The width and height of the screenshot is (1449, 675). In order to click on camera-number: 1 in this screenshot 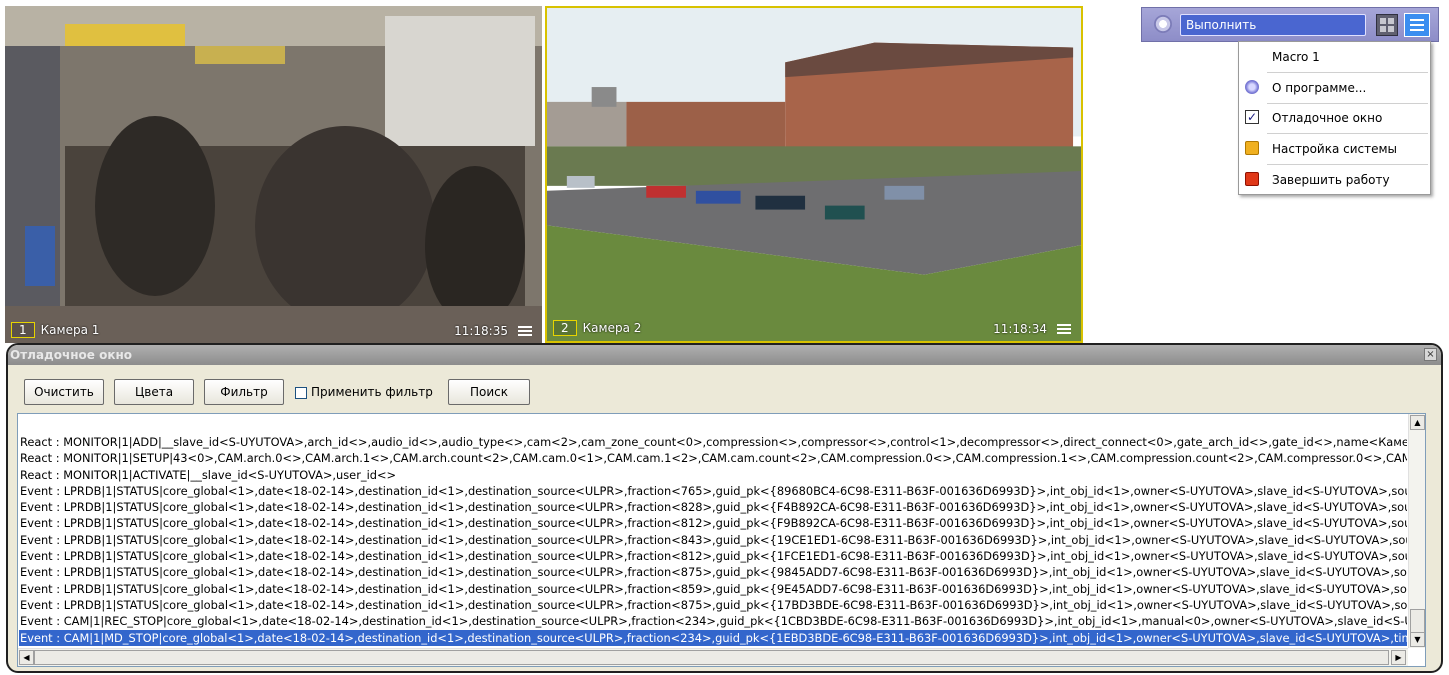, I will do `click(23, 330)`.